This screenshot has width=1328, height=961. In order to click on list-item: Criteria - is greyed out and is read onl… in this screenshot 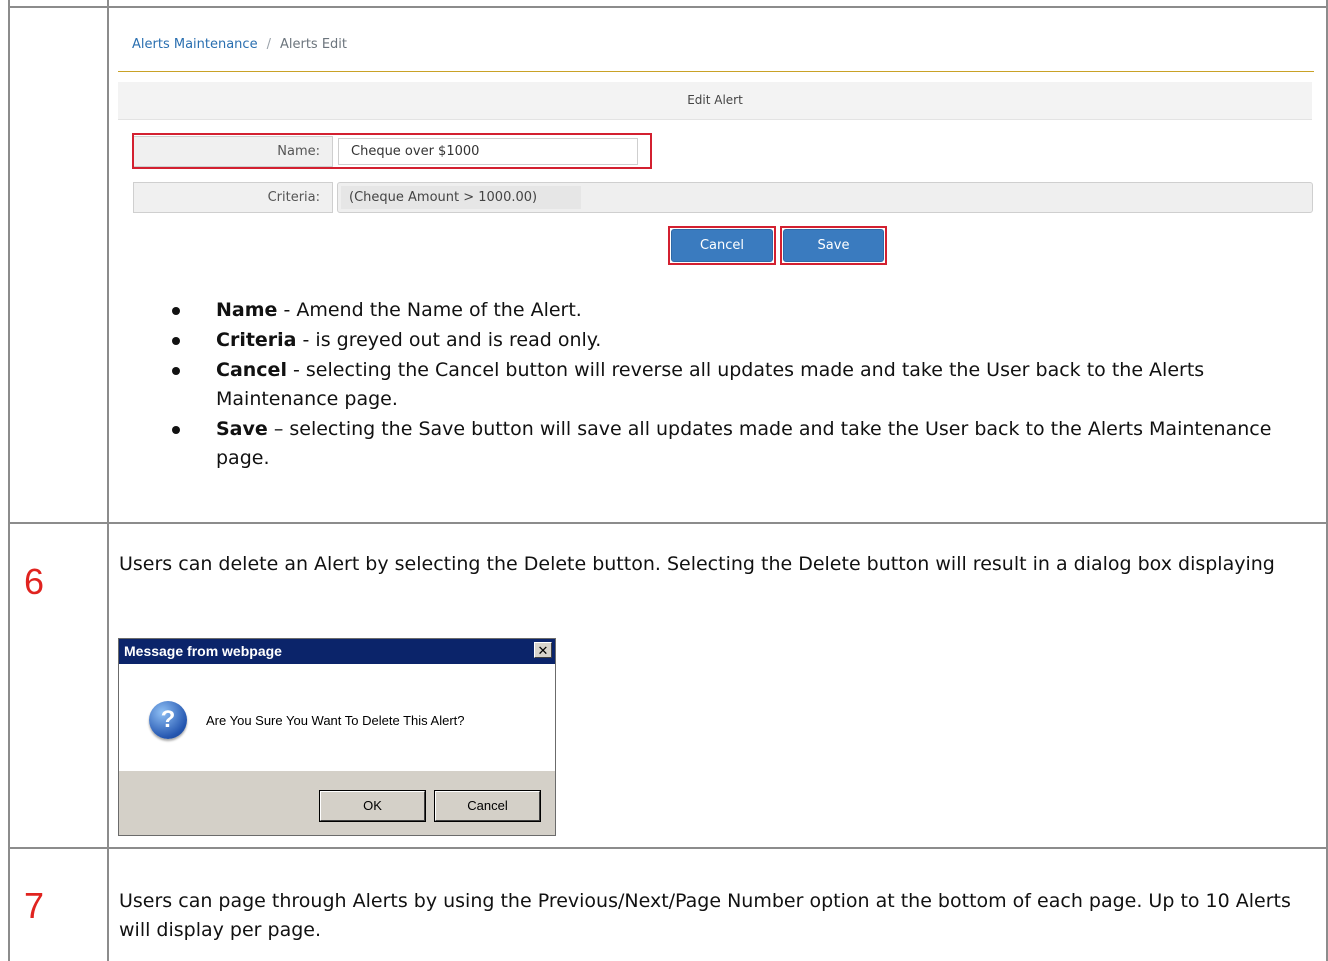, I will do `click(743, 340)`.